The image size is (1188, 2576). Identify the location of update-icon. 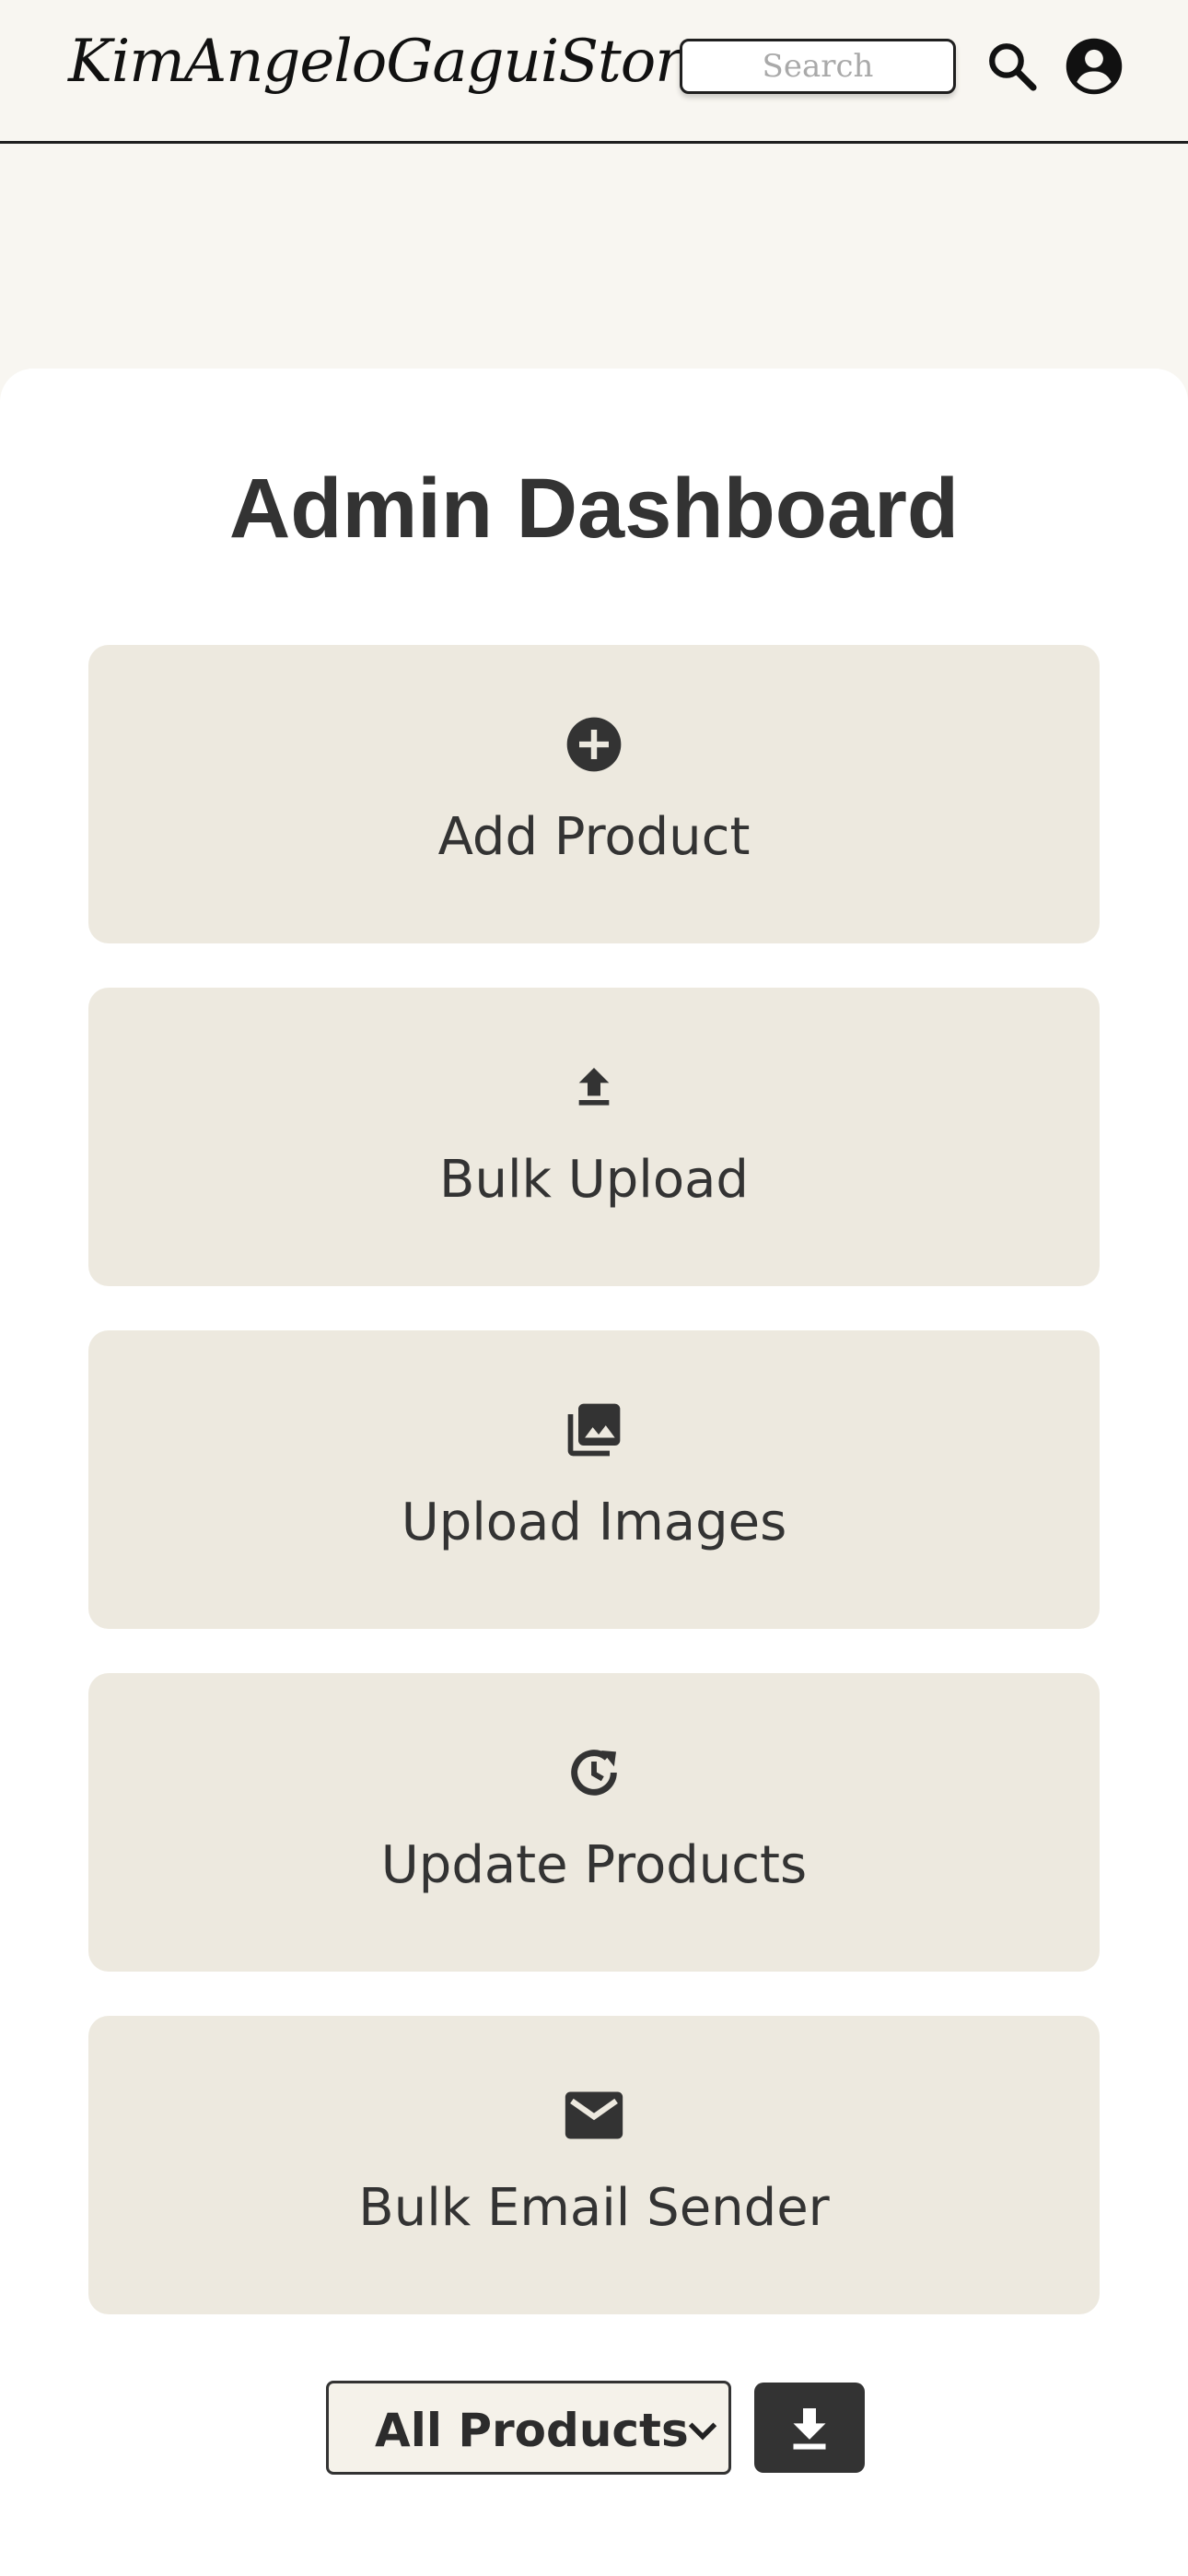
(594, 1773).